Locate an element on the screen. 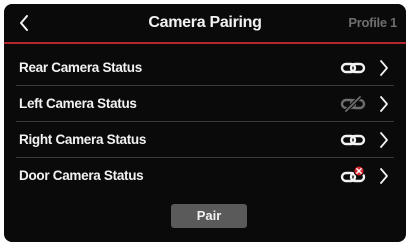  page-title: Camera Pairing is located at coordinates (205, 22).